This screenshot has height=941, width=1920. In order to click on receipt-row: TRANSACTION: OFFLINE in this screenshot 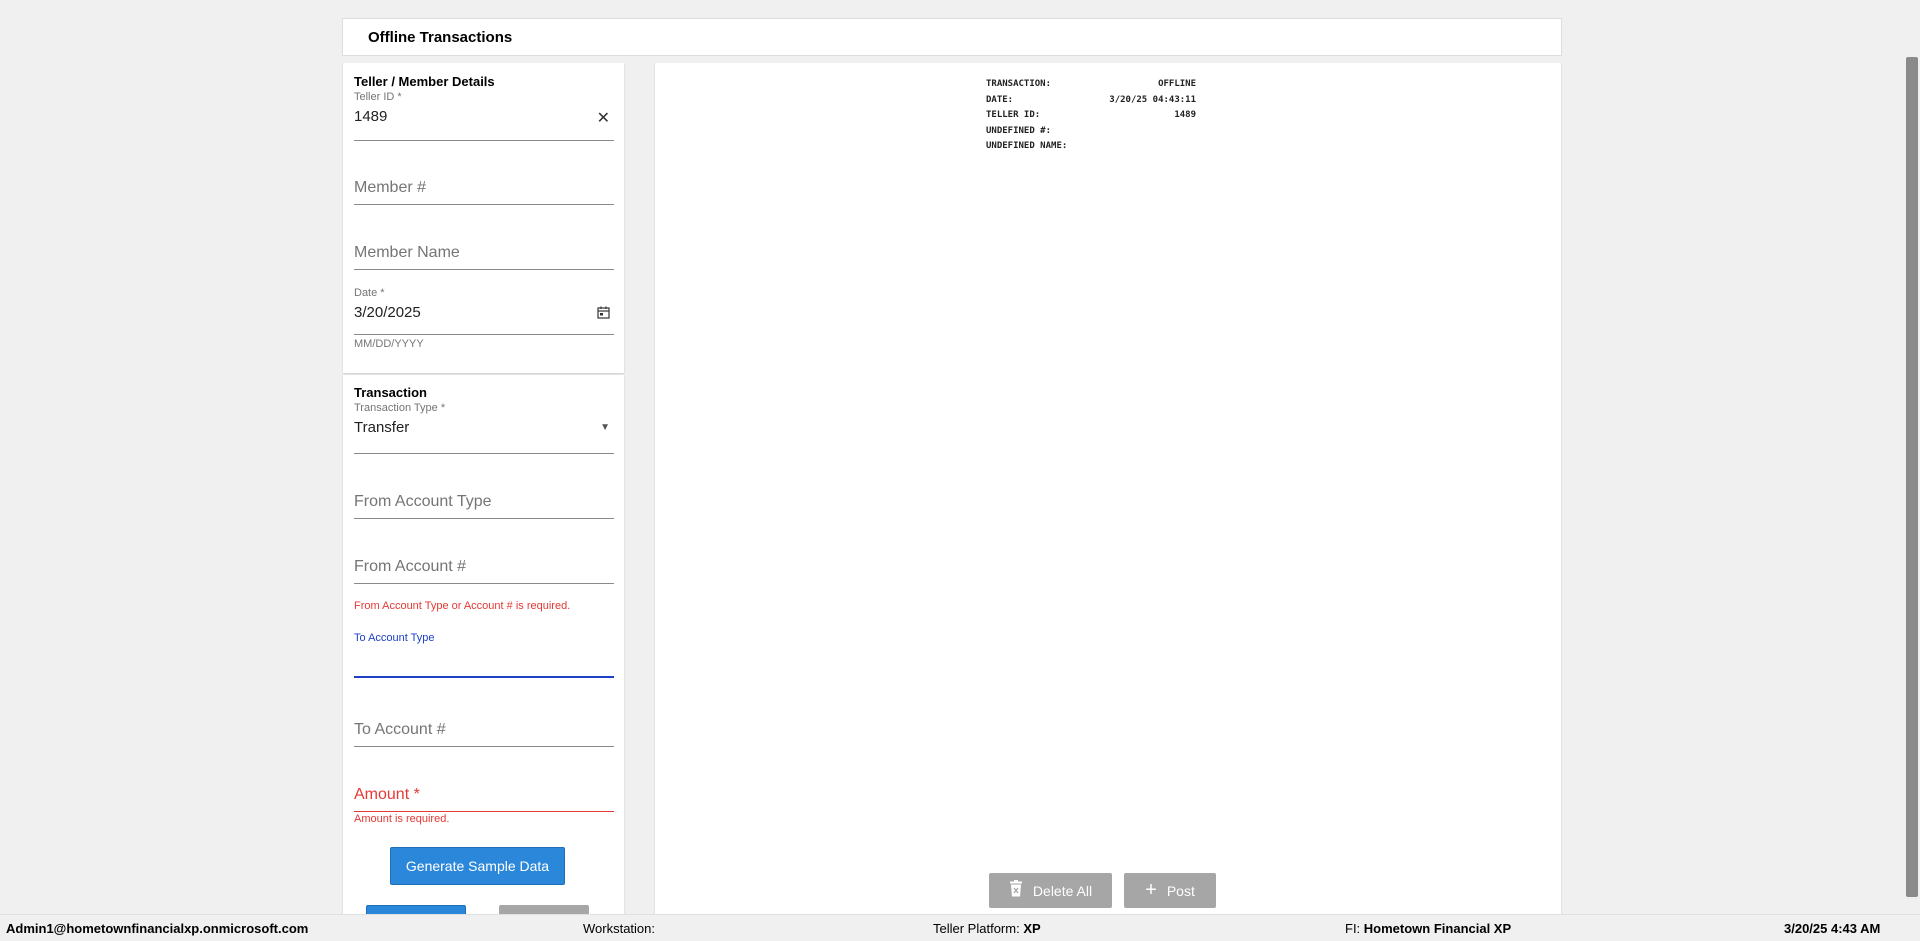, I will do `click(1091, 84)`.